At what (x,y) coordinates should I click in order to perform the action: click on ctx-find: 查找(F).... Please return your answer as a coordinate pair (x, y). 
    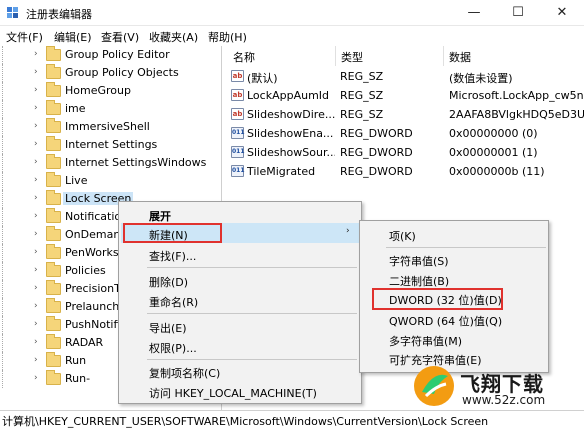
    Looking at the image, I should click on (172, 256).